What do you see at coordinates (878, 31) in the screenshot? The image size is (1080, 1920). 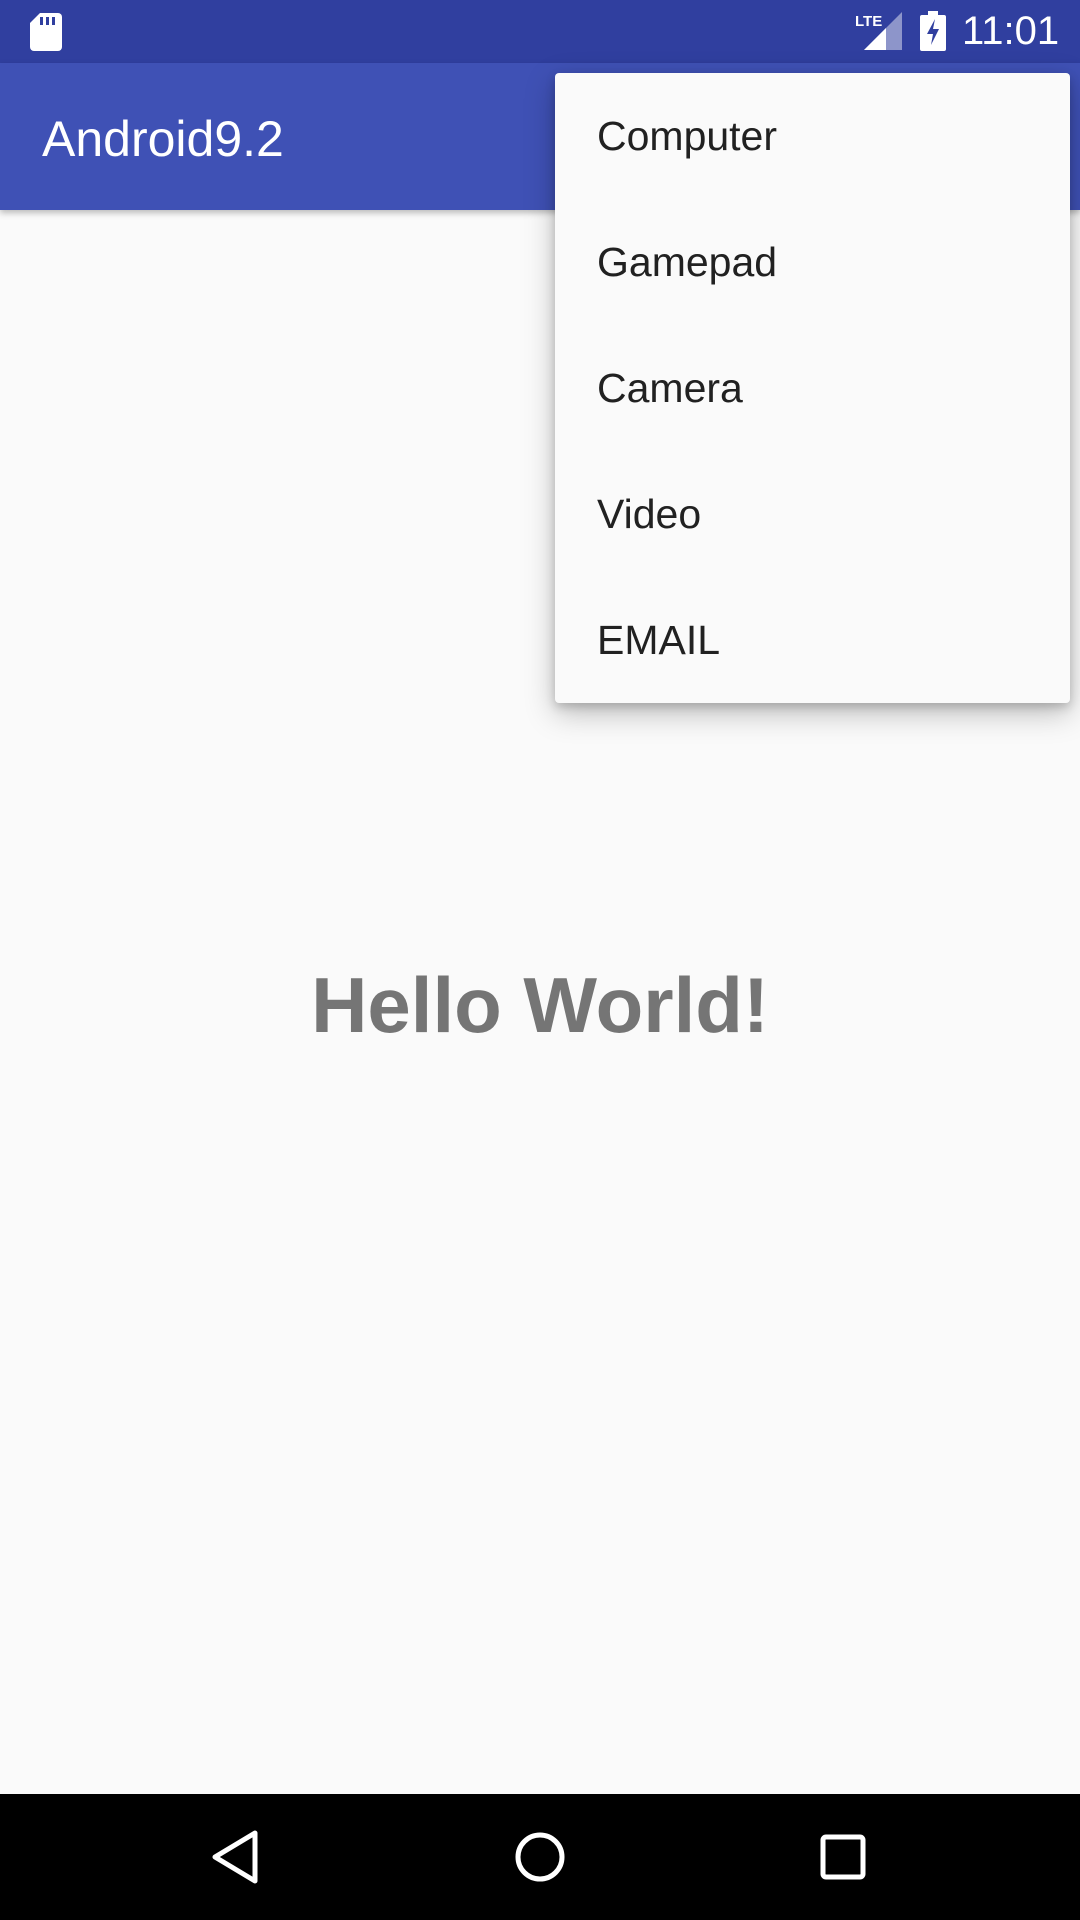 I see `lte-signal-icon: LTE` at bounding box center [878, 31].